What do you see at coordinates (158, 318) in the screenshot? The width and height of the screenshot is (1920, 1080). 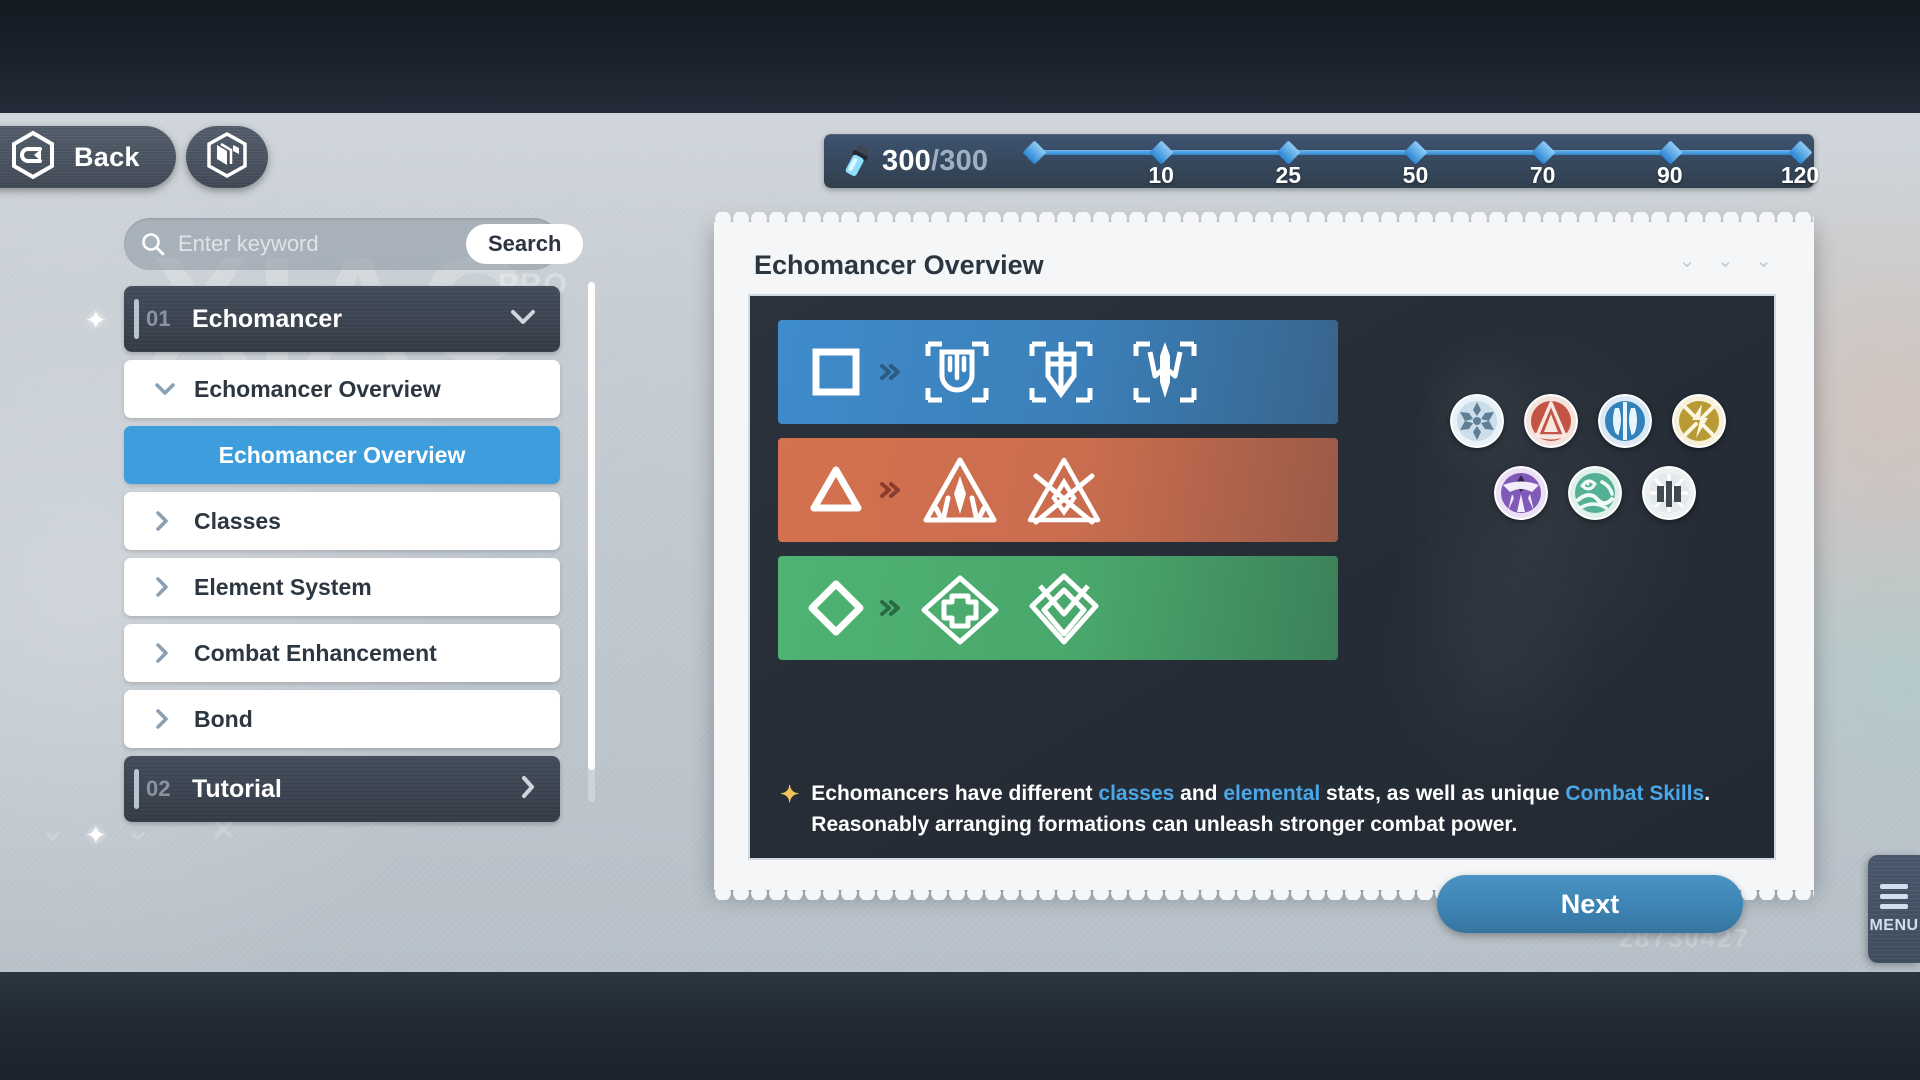 I see `chapter-number: 01` at bounding box center [158, 318].